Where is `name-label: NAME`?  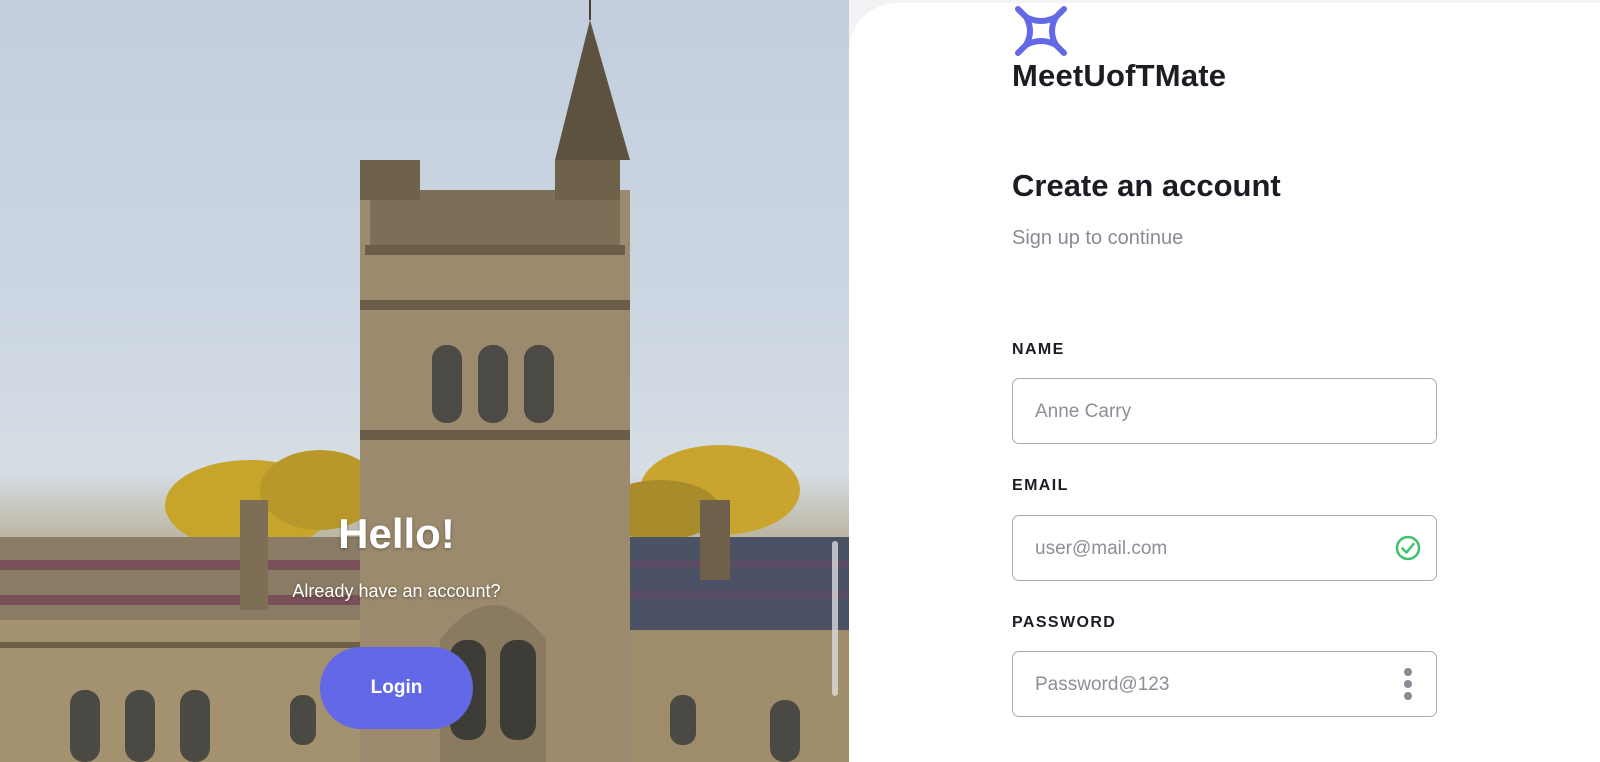 name-label: NAME is located at coordinates (1038, 349).